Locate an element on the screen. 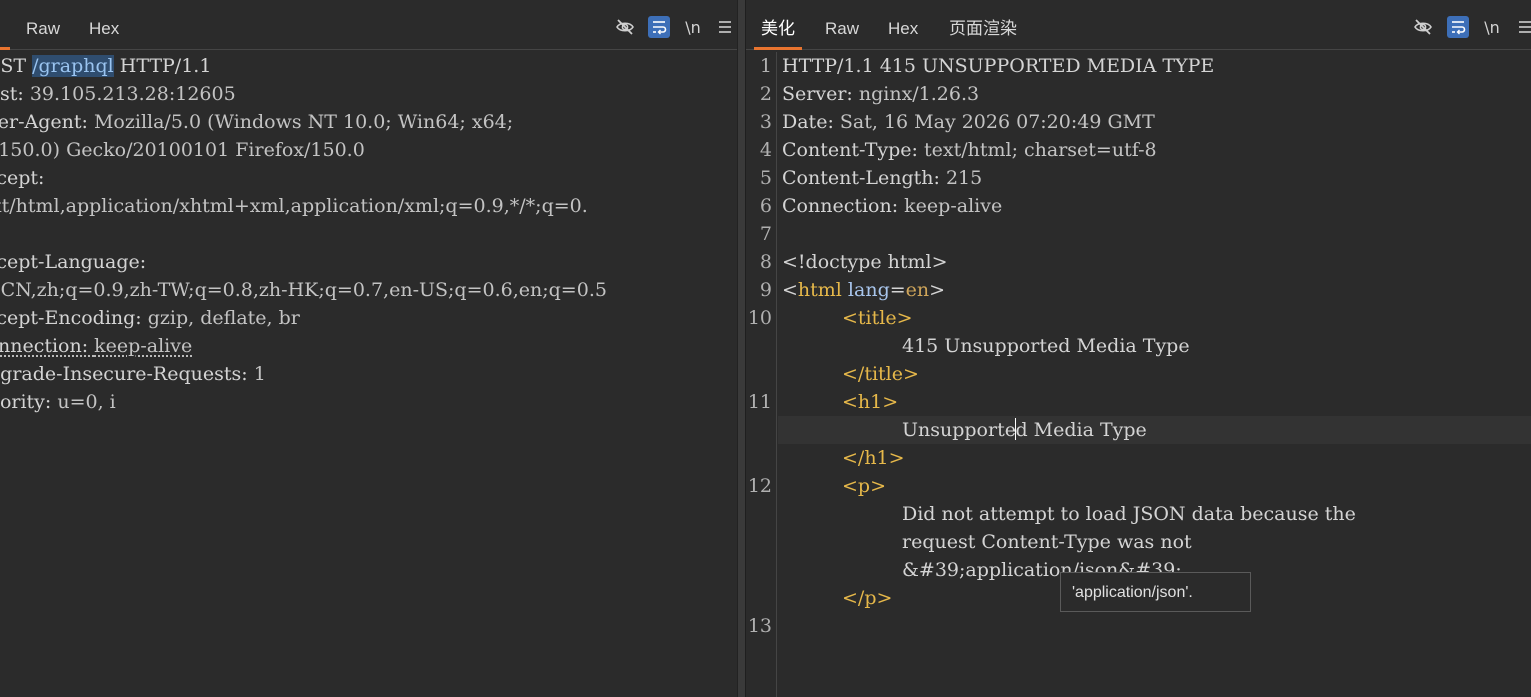 This screenshot has height=697, width=1531. header-accept-language: Accept-Language: is located at coordinates (73, 262).